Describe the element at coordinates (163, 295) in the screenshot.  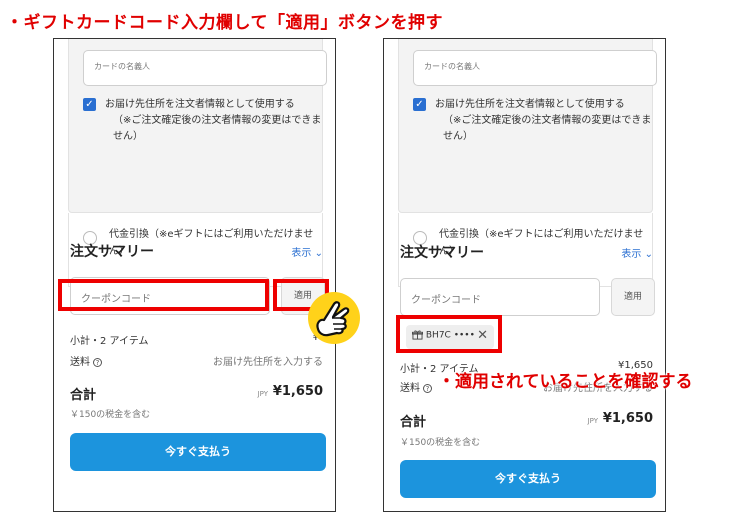
I see `coupon-input-highlight` at that location.